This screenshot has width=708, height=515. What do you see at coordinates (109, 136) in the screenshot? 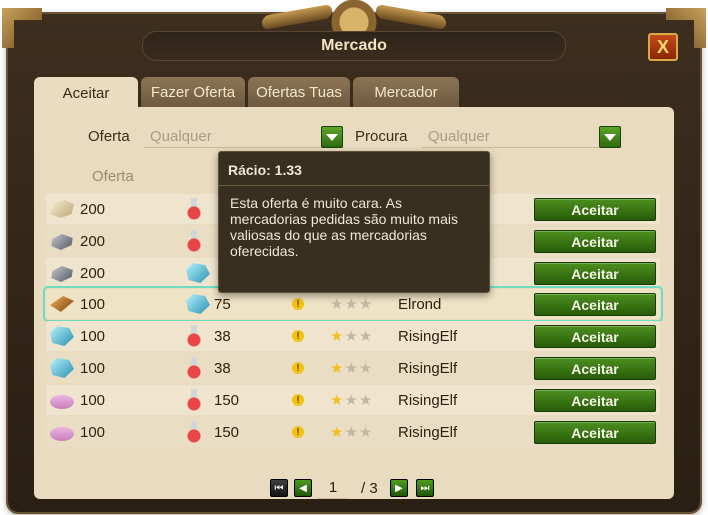
I see `offer-filter-label: Oferta` at bounding box center [109, 136].